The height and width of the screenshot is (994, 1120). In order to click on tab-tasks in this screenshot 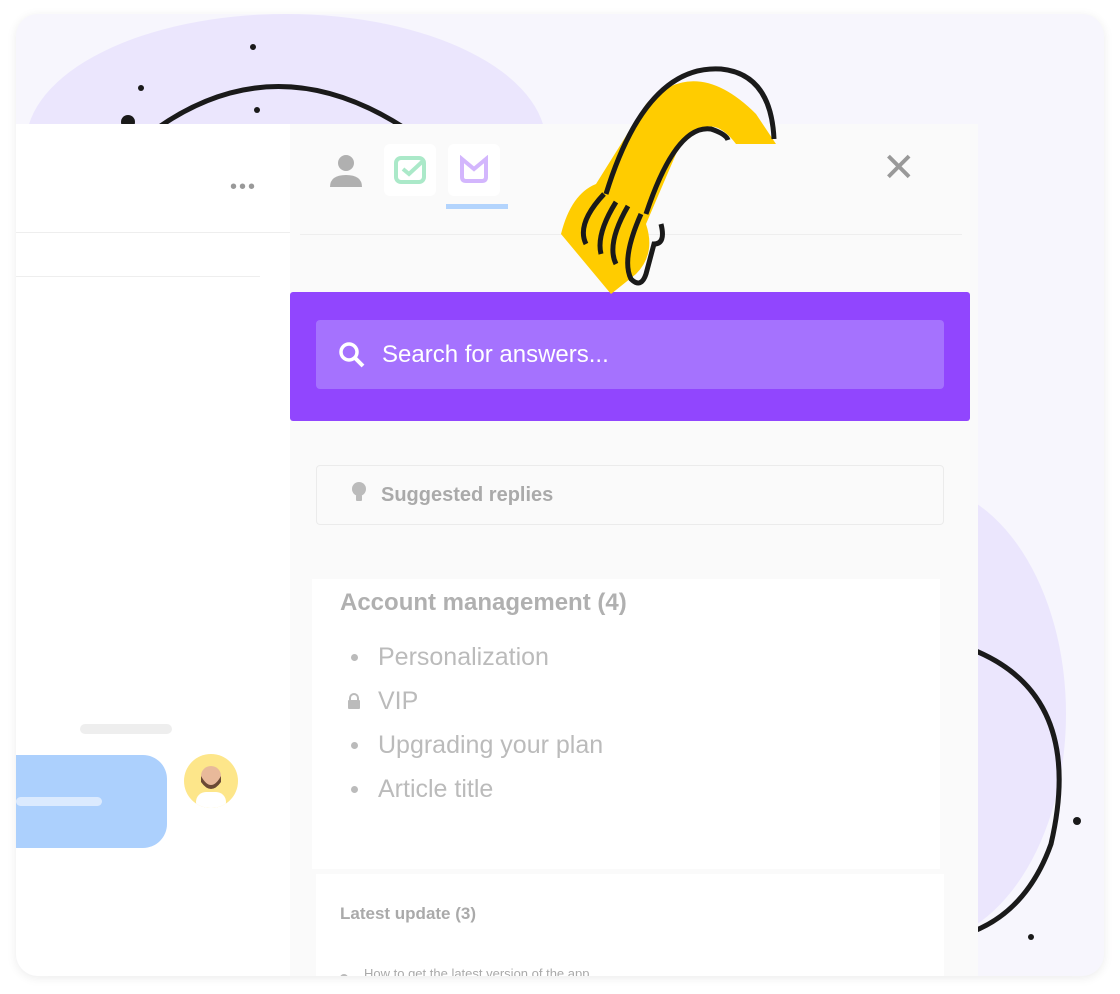, I will do `click(410, 170)`.